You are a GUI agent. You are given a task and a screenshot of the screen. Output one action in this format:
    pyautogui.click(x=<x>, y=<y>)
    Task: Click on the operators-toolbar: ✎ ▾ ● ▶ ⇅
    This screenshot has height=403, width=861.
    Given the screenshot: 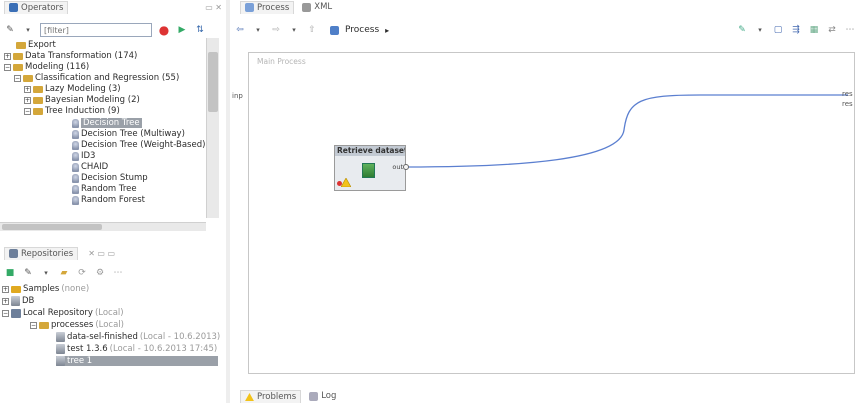 What is the action you would take?
    pyautogui.click(x=113, y=30)
    